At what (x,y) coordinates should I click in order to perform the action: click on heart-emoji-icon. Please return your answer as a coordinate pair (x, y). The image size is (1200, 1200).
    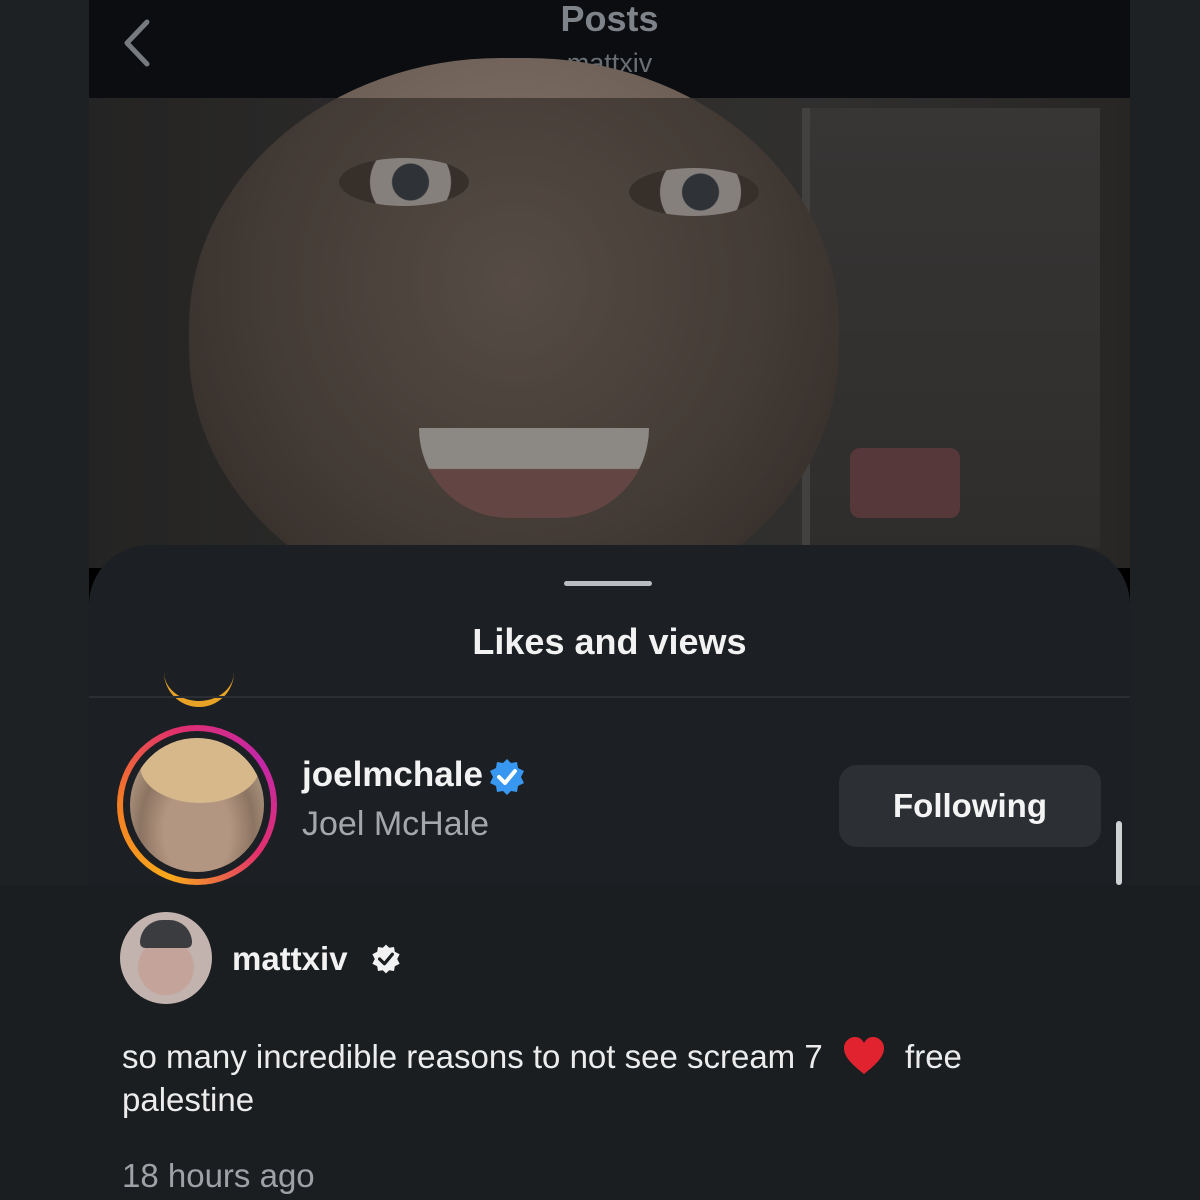
    Looking at the image, I should click on (863, 1055).